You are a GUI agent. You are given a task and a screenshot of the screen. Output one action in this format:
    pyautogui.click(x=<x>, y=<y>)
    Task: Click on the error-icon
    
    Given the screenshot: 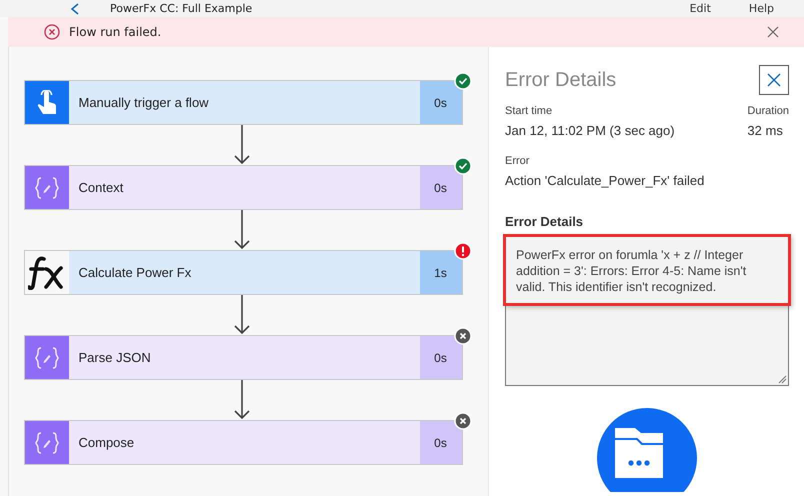 What is the action you would take?
    pyautogui.click(x=52, y=32)
    